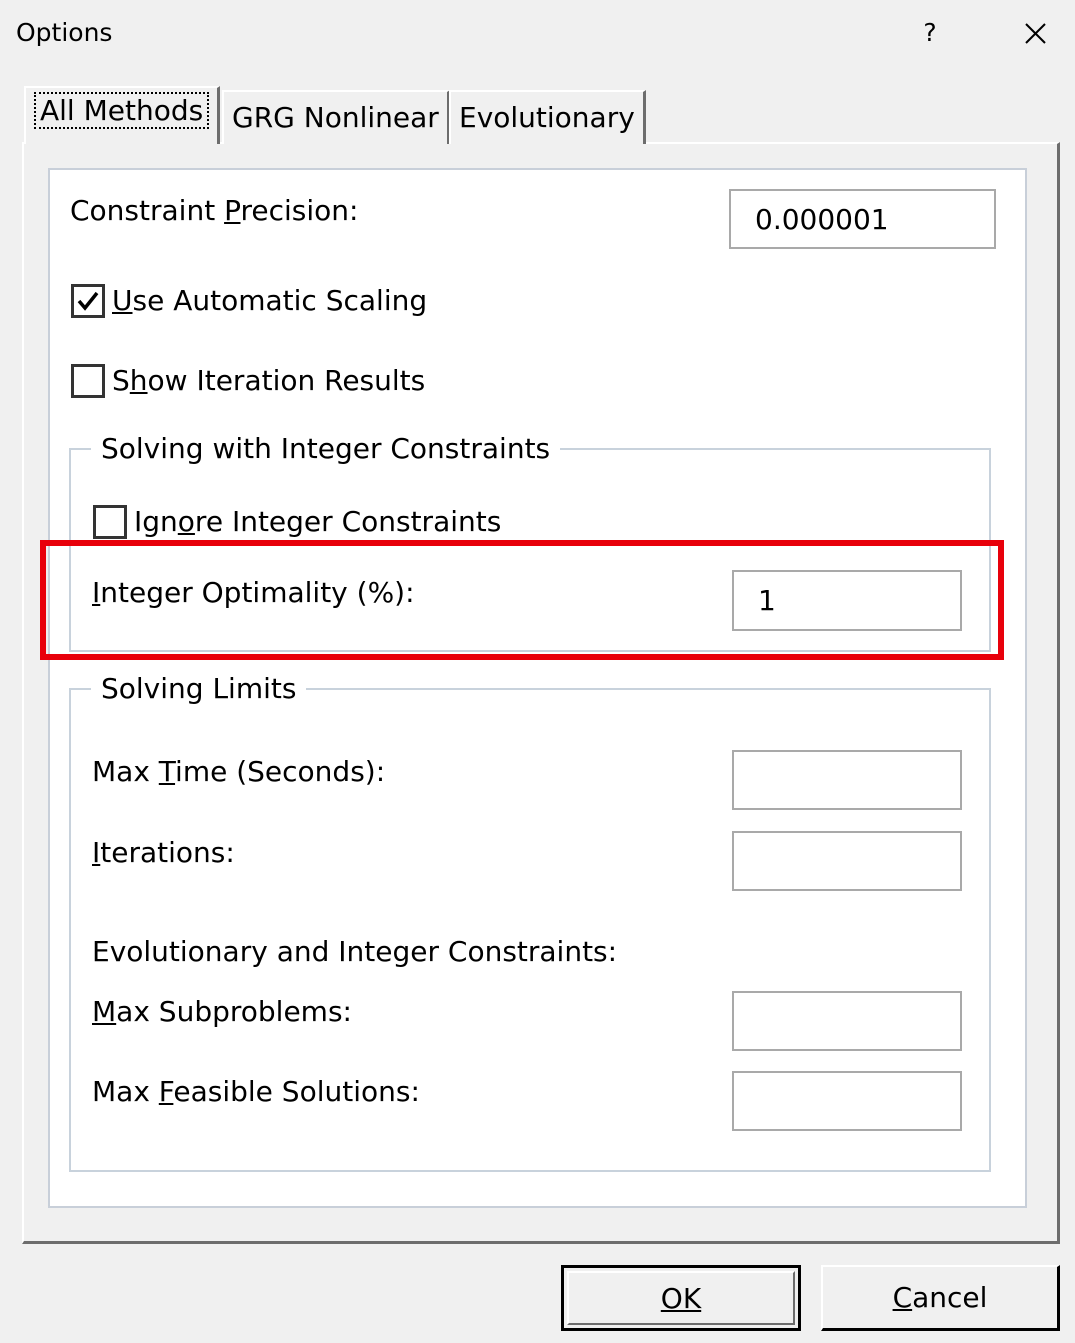  Describe the element at coordinates (222, 1011) in the screenshot. I see `max-subproblems-label: Max Subproblems:` at that location.